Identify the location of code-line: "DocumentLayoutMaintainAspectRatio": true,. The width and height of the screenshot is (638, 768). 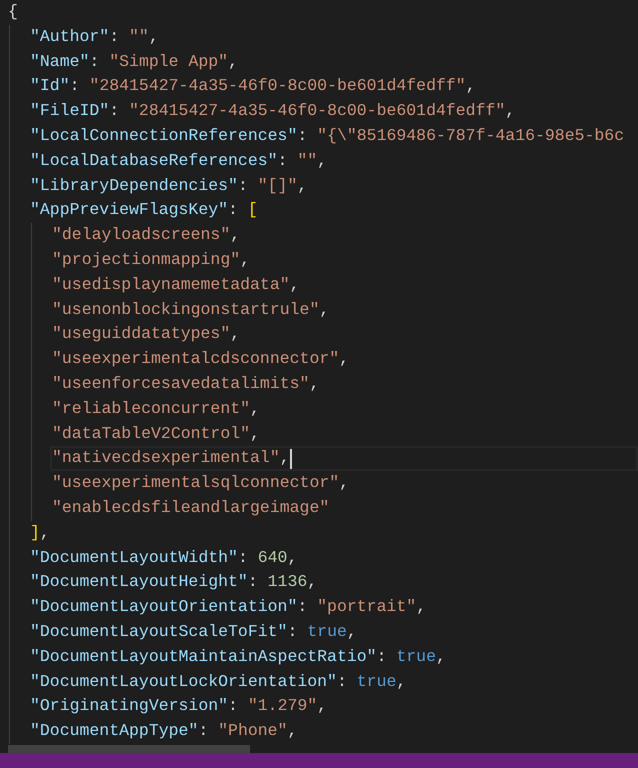
(238, 657).